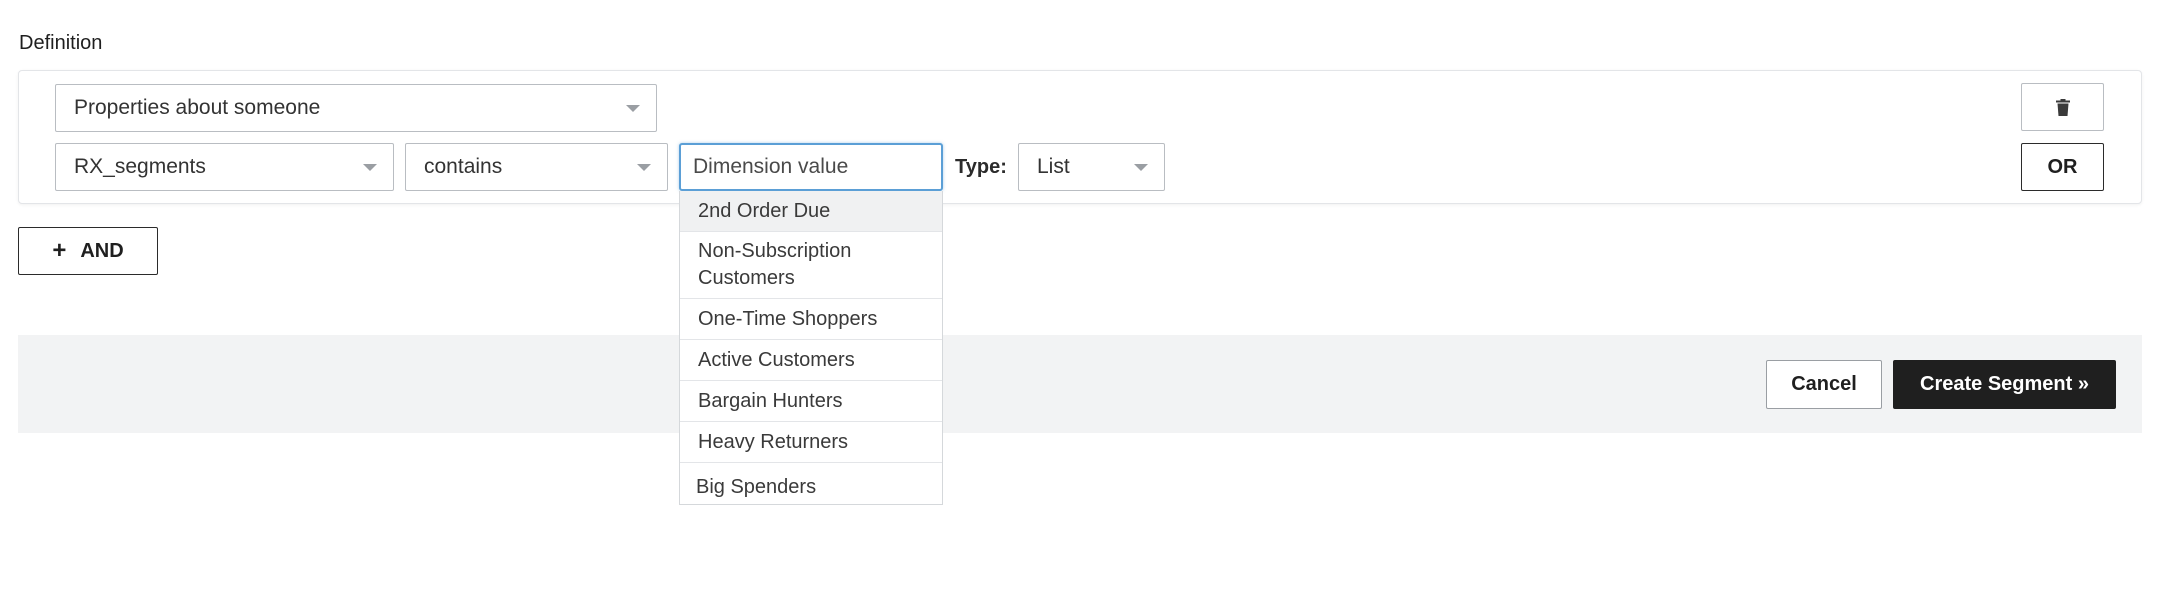  I want to click on dimension-value-input, so click(811, 167).